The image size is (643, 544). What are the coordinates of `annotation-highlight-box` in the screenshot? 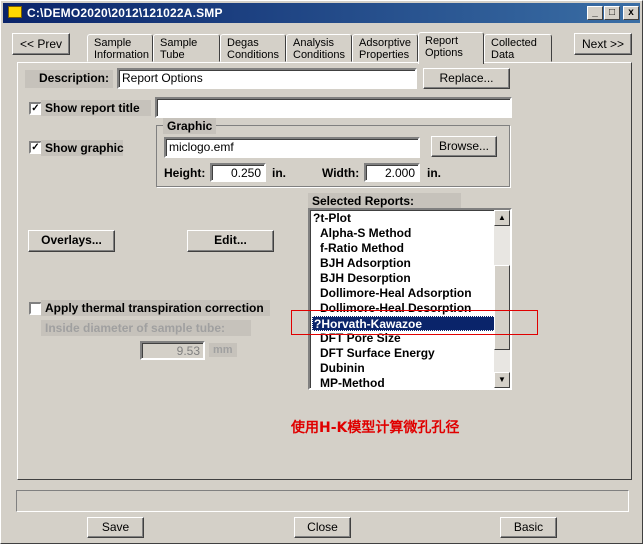 It's located at (414, 322).